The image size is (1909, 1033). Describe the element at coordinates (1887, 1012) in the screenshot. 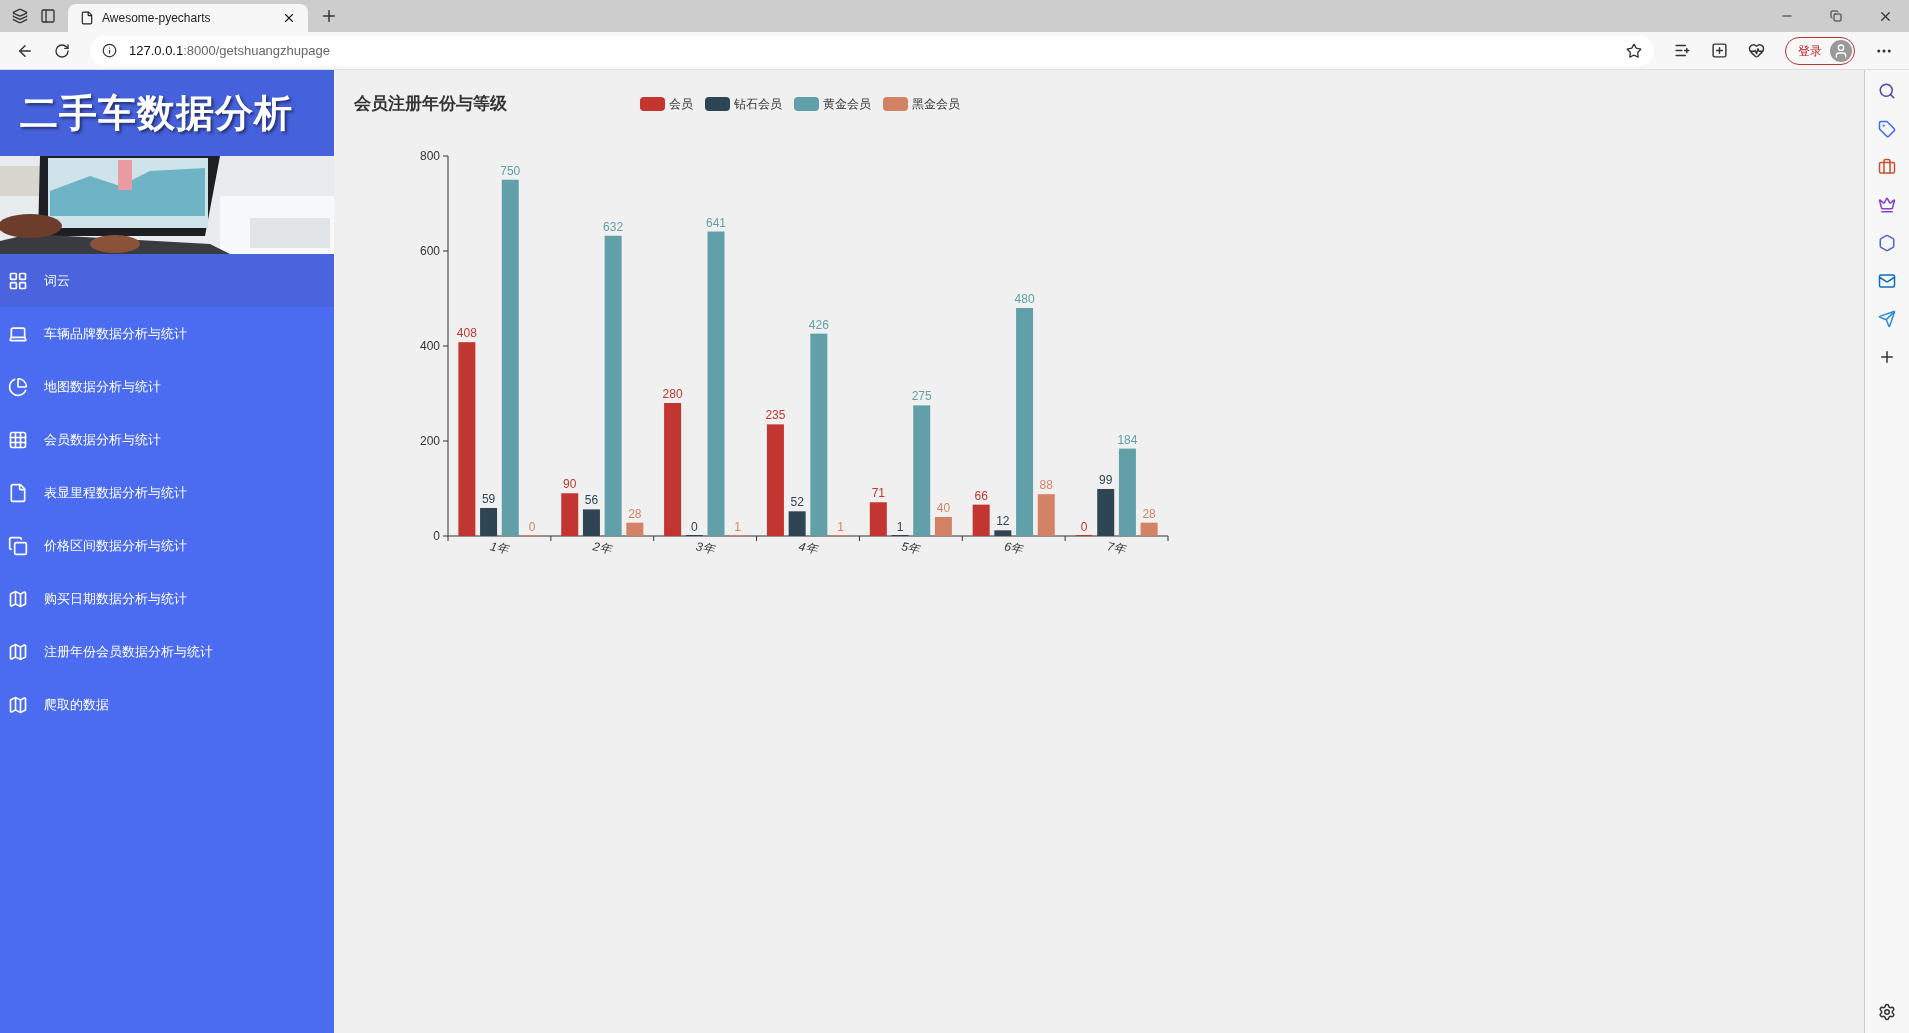

I see `settings-icon` at that location.